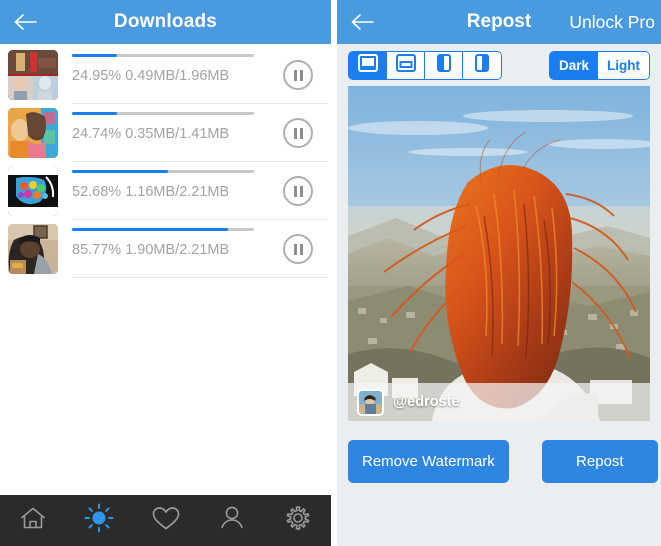  Describe the element at coordinates (151, 76) in the screenshot. I see `download-status-text: 24.95% 0.49MB/1.96MB` at that location.